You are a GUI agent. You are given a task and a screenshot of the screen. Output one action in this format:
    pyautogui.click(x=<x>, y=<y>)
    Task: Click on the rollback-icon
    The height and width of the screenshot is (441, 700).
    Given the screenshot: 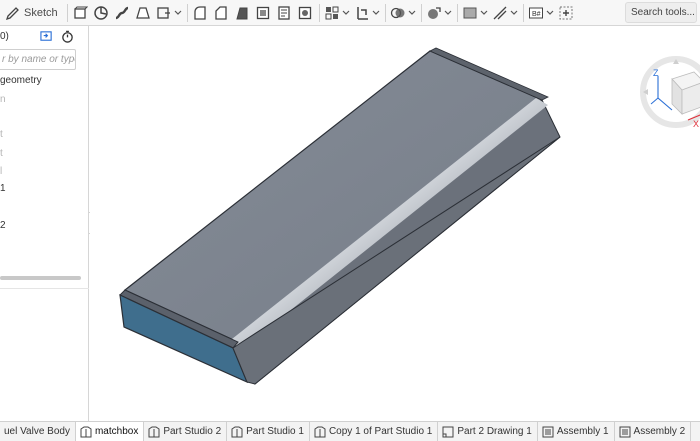 What is the action you would take?
    pyautogui.click(x=46, y=36)
    